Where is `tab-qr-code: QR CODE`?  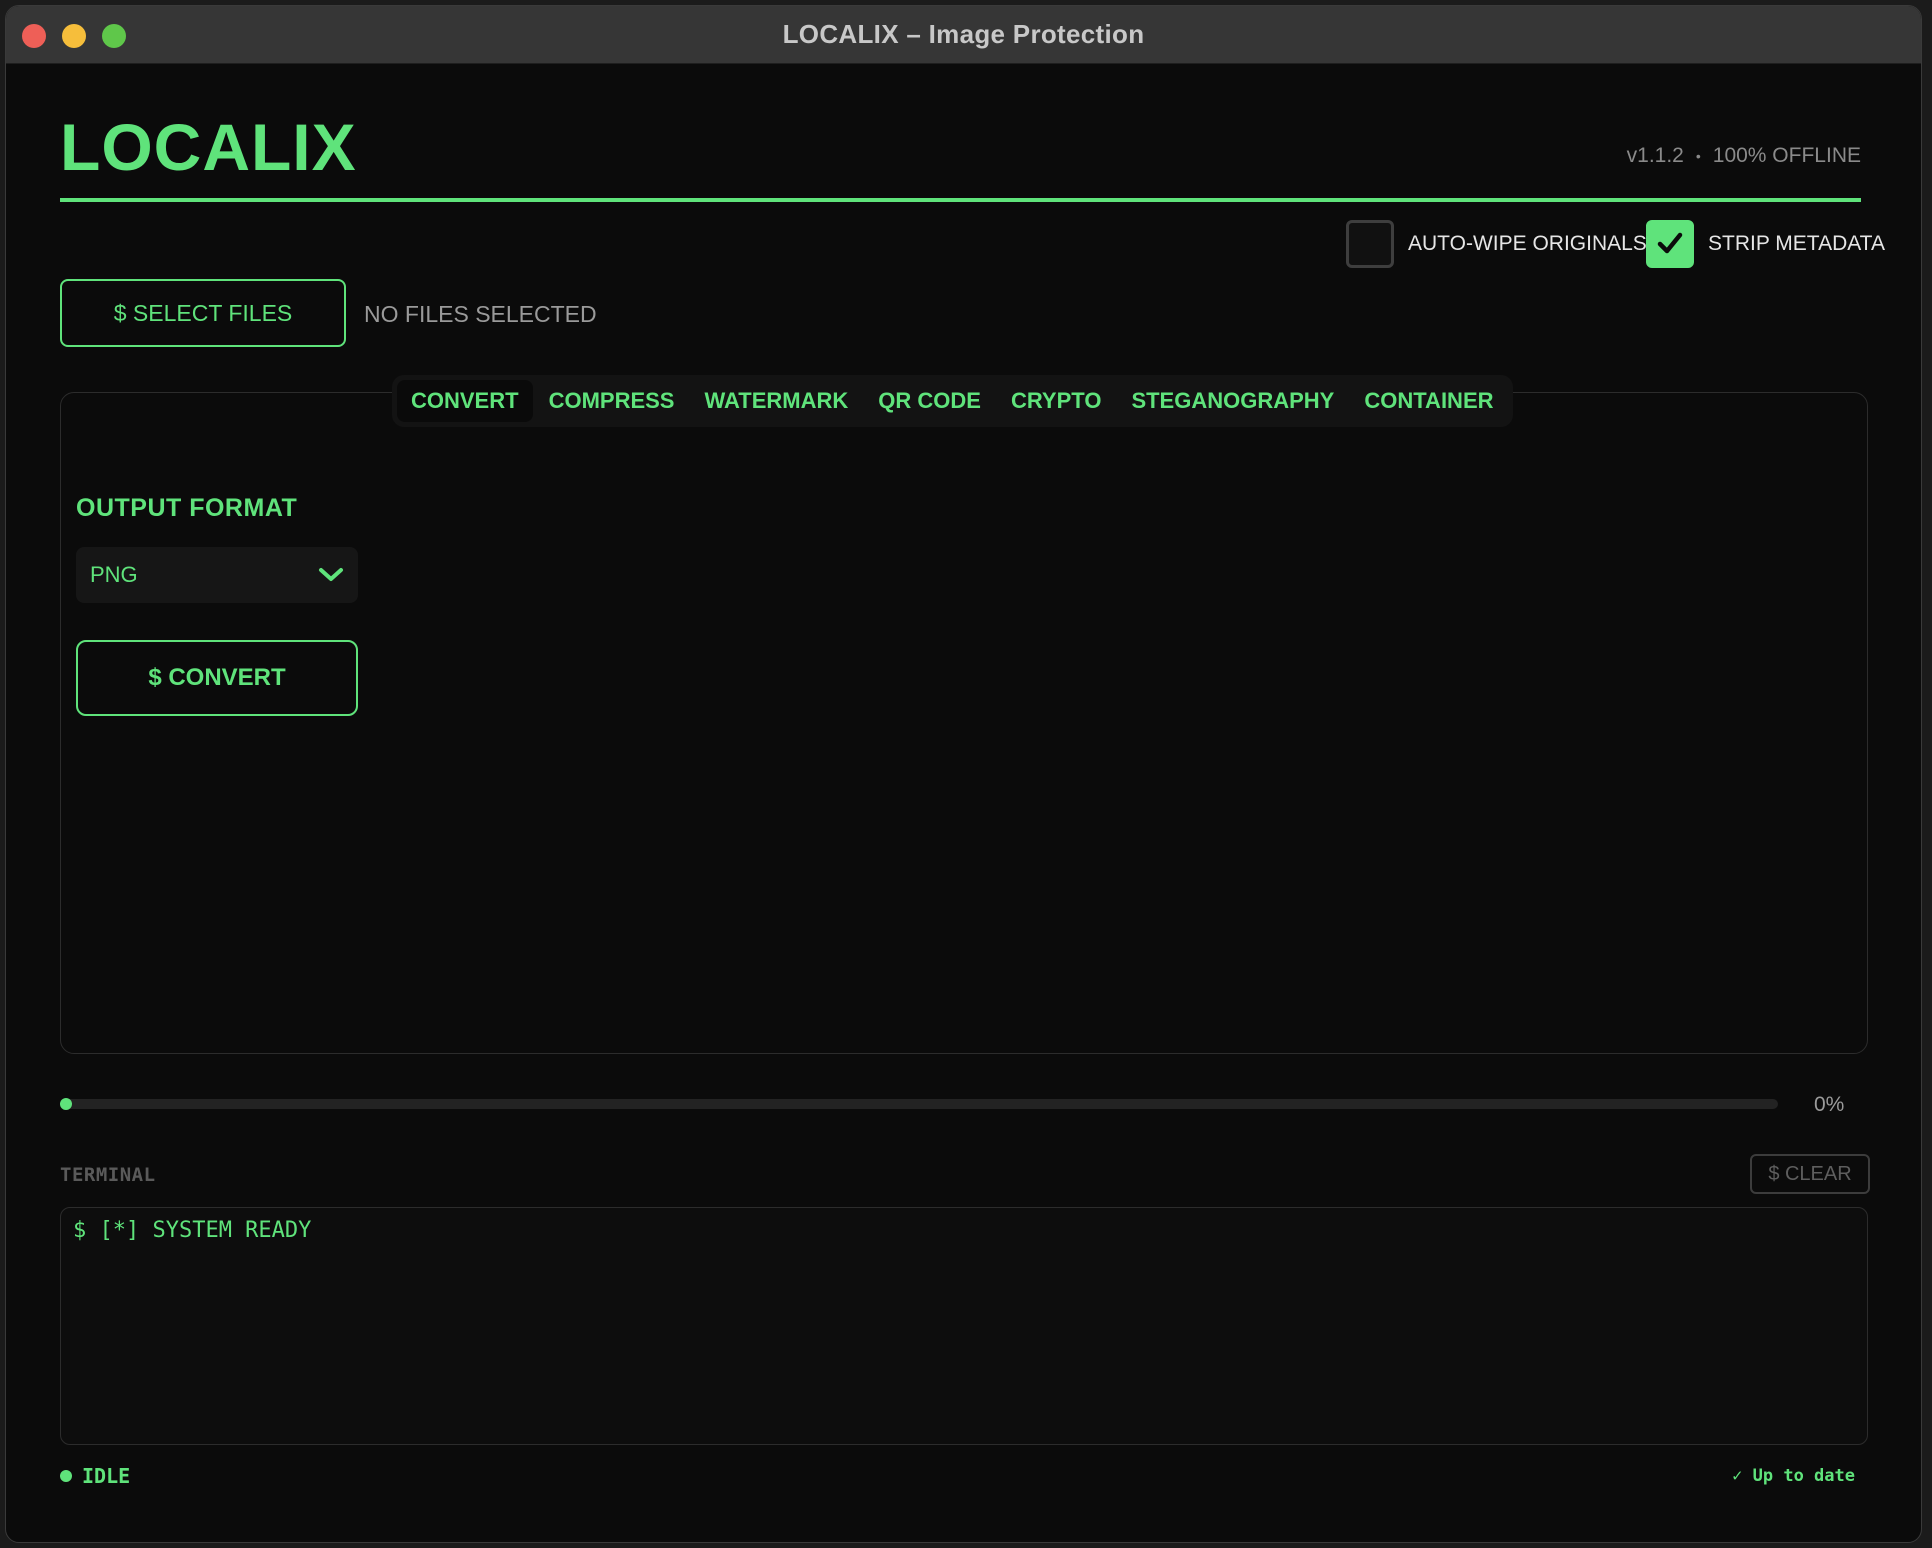 tab-qr-code: QR CODE is located at coordinates (929, 401).